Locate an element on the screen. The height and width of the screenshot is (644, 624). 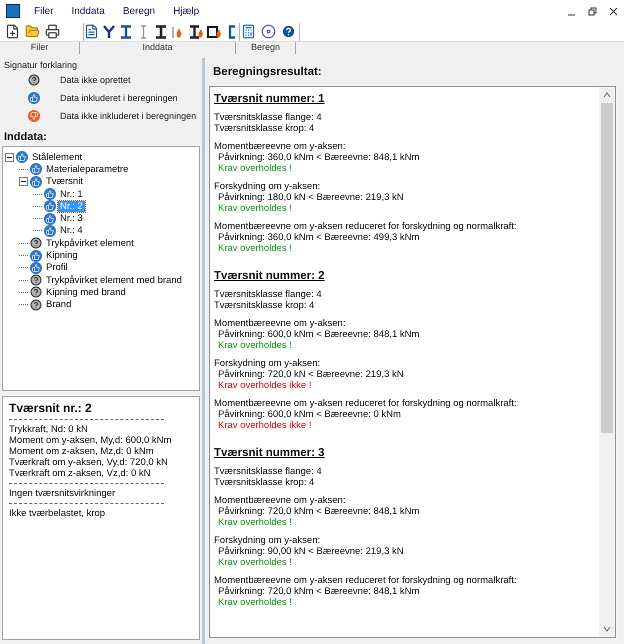
tree-item: Nr.: 1 is located at coordinates (71, 194).